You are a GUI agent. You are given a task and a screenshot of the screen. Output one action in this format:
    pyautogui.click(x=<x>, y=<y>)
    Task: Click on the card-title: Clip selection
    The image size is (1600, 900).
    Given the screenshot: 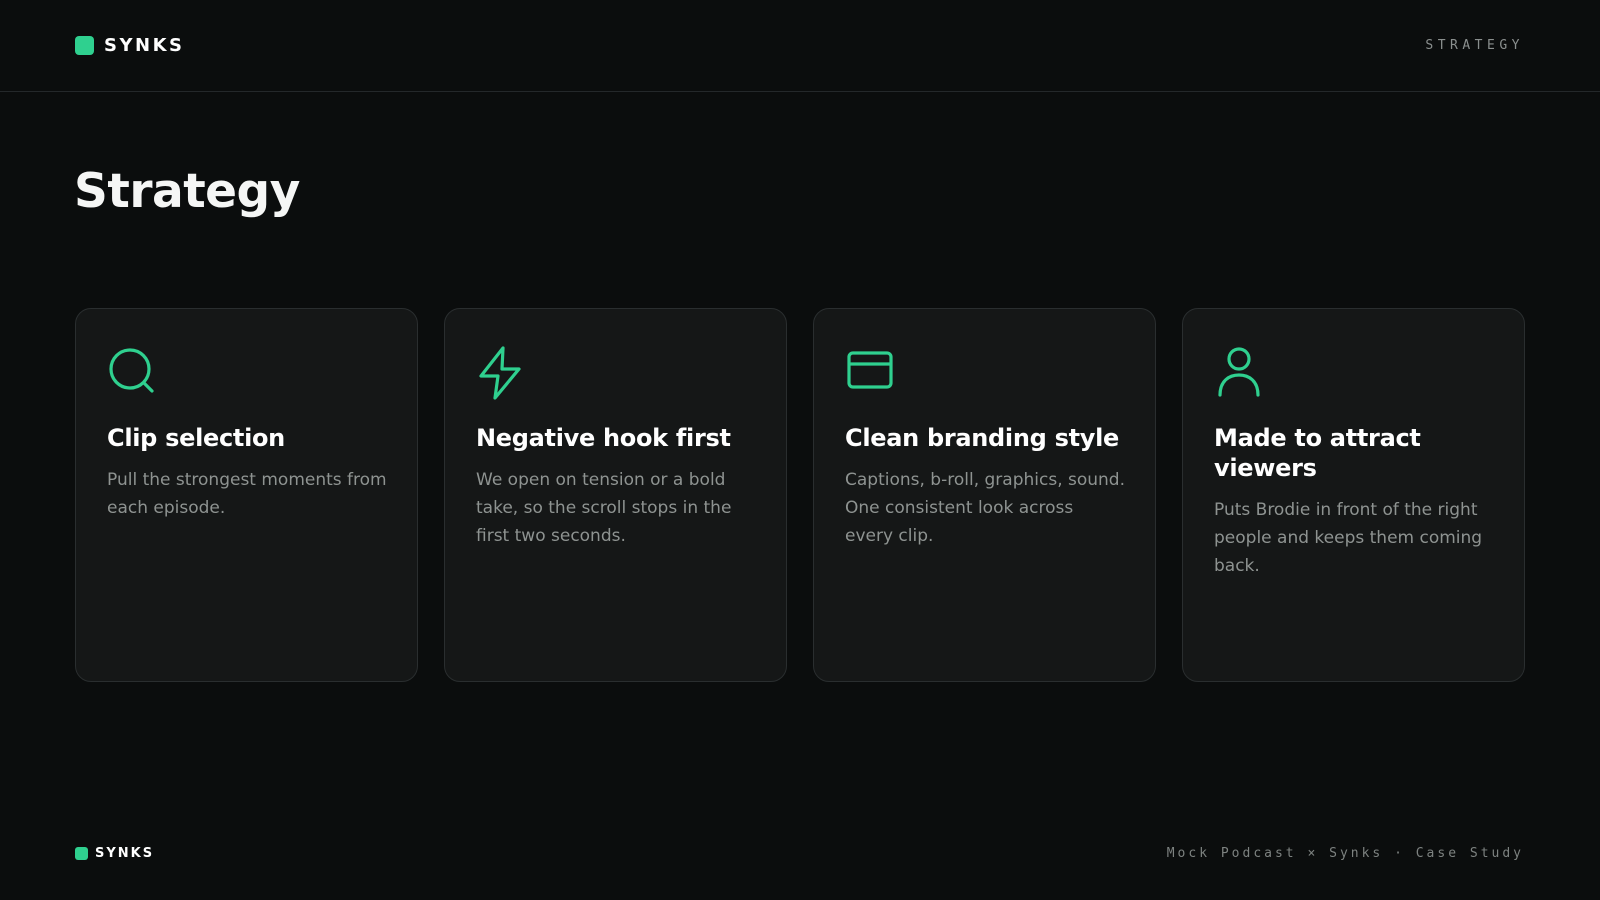 What is the action you would take?
    pyautogui.click(x=196, y=438)
    